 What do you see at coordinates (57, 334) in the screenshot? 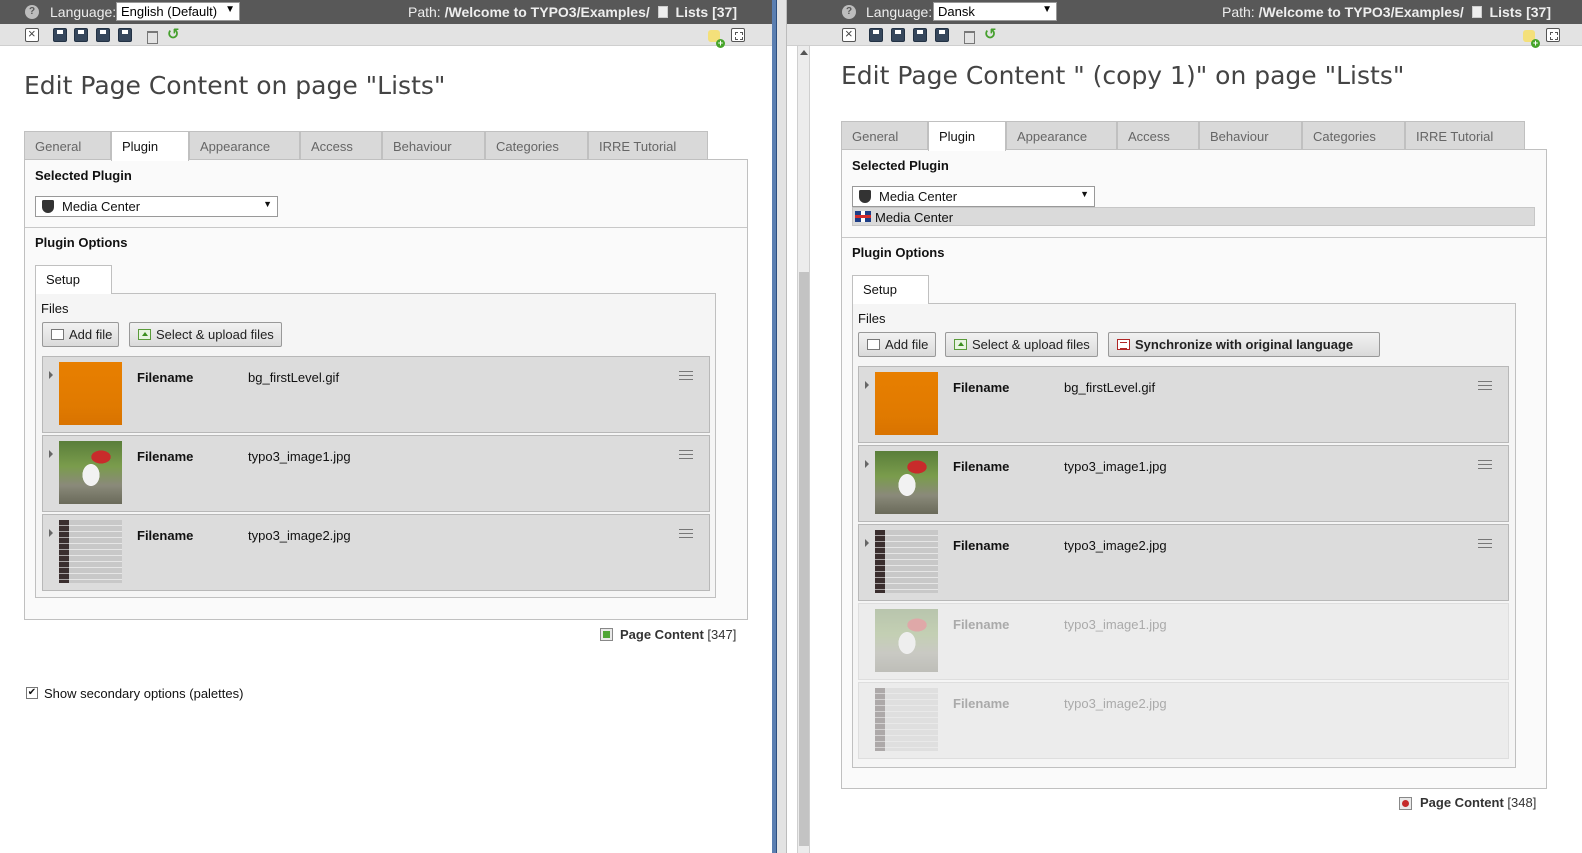
I see `folder-icon` at bounding box center [57, 334].